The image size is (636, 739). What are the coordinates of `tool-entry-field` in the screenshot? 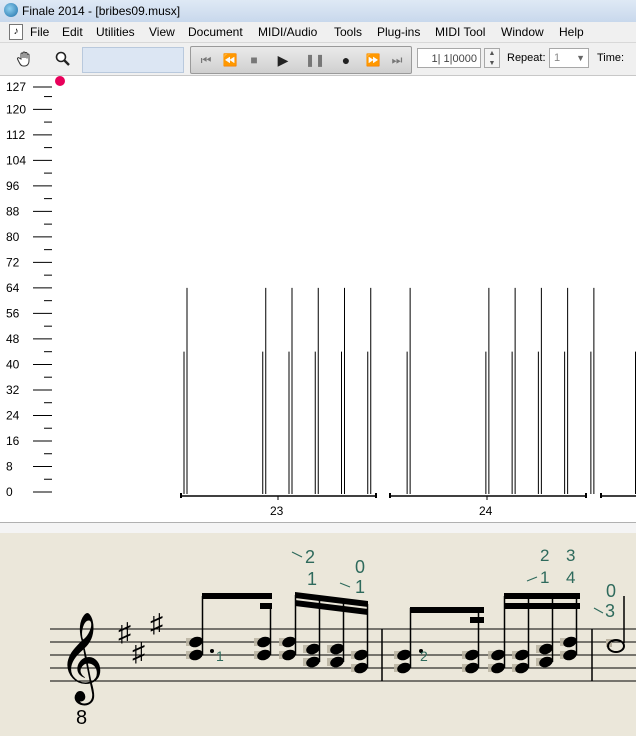 It's located at (133, 60).